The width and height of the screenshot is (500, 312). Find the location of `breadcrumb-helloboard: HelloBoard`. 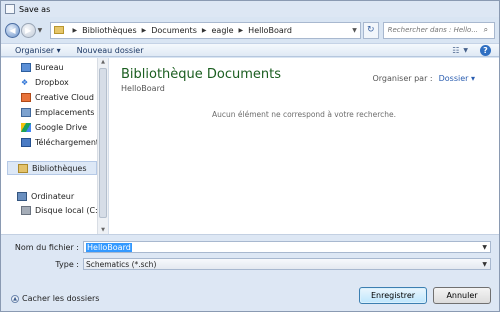

breadcrumb-helloboard: HelloBoard is located at coordinates (270, 30).